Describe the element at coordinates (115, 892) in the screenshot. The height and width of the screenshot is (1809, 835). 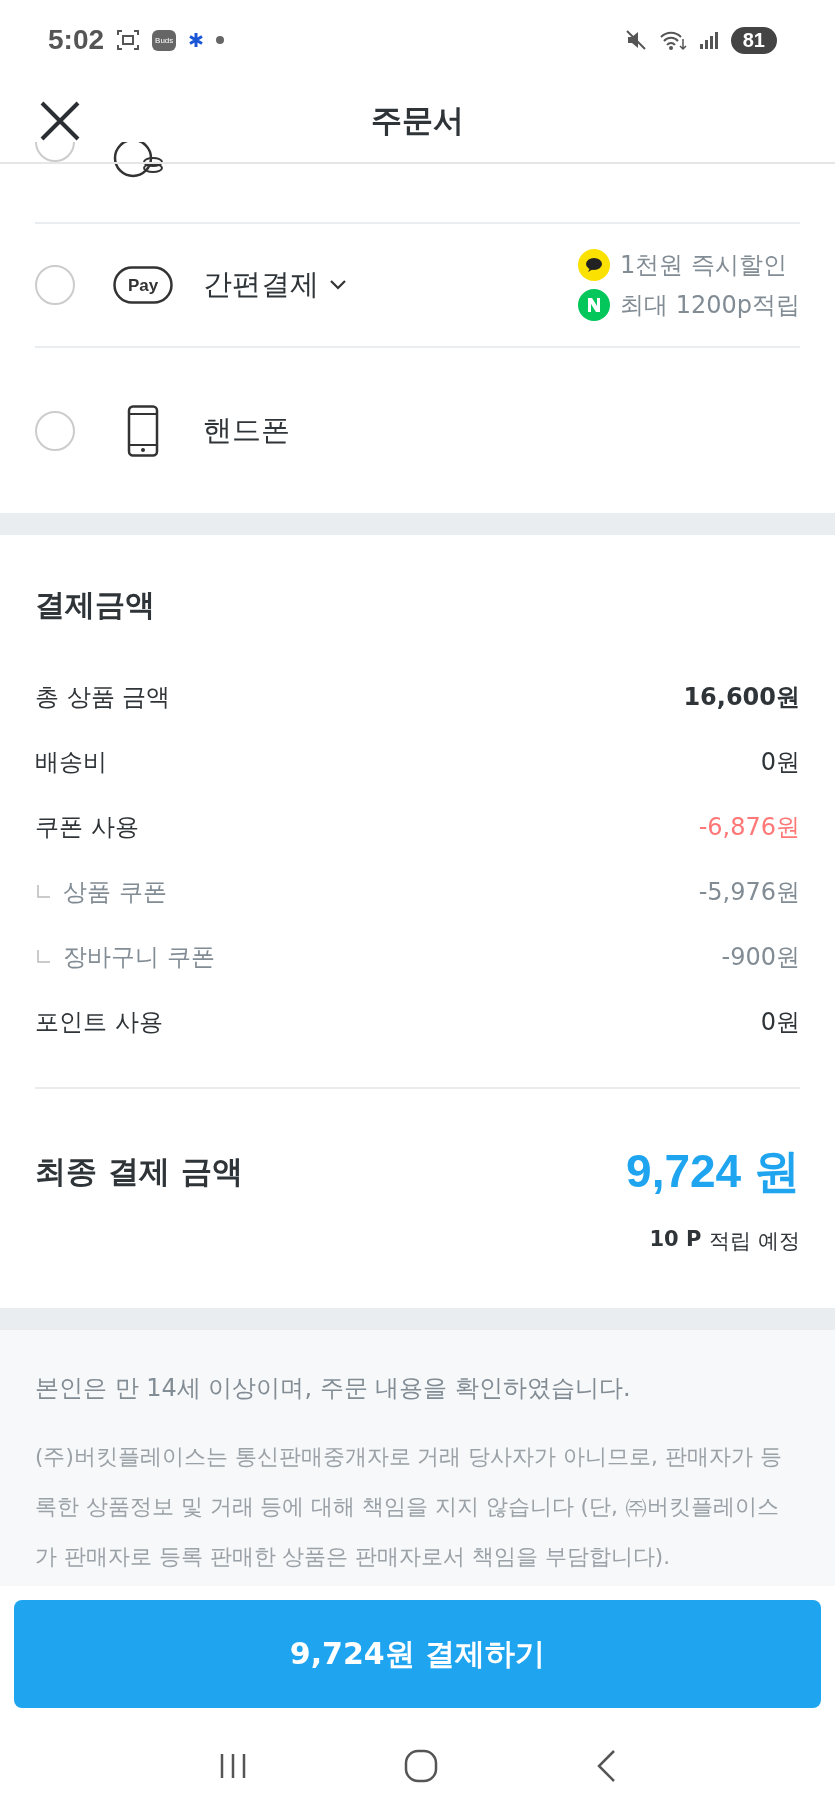
I see `amount-label: 상품 쿠폰` at that location.